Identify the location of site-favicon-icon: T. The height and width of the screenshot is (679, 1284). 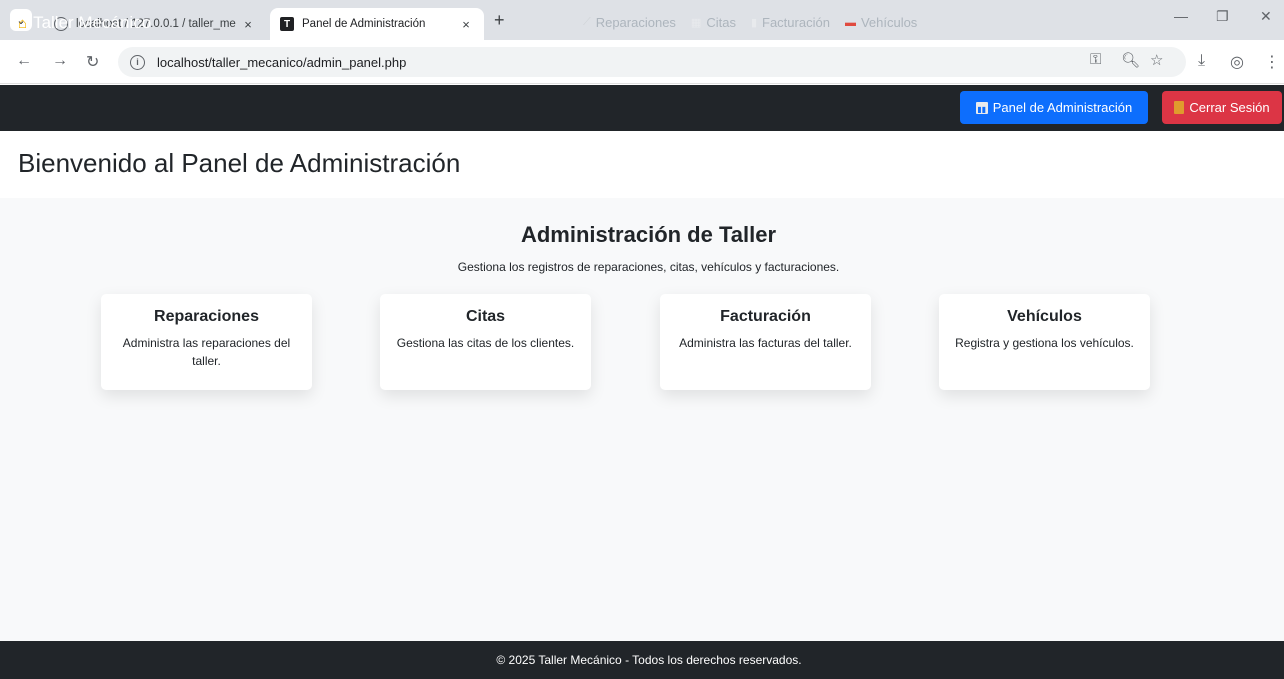
(287, 24).